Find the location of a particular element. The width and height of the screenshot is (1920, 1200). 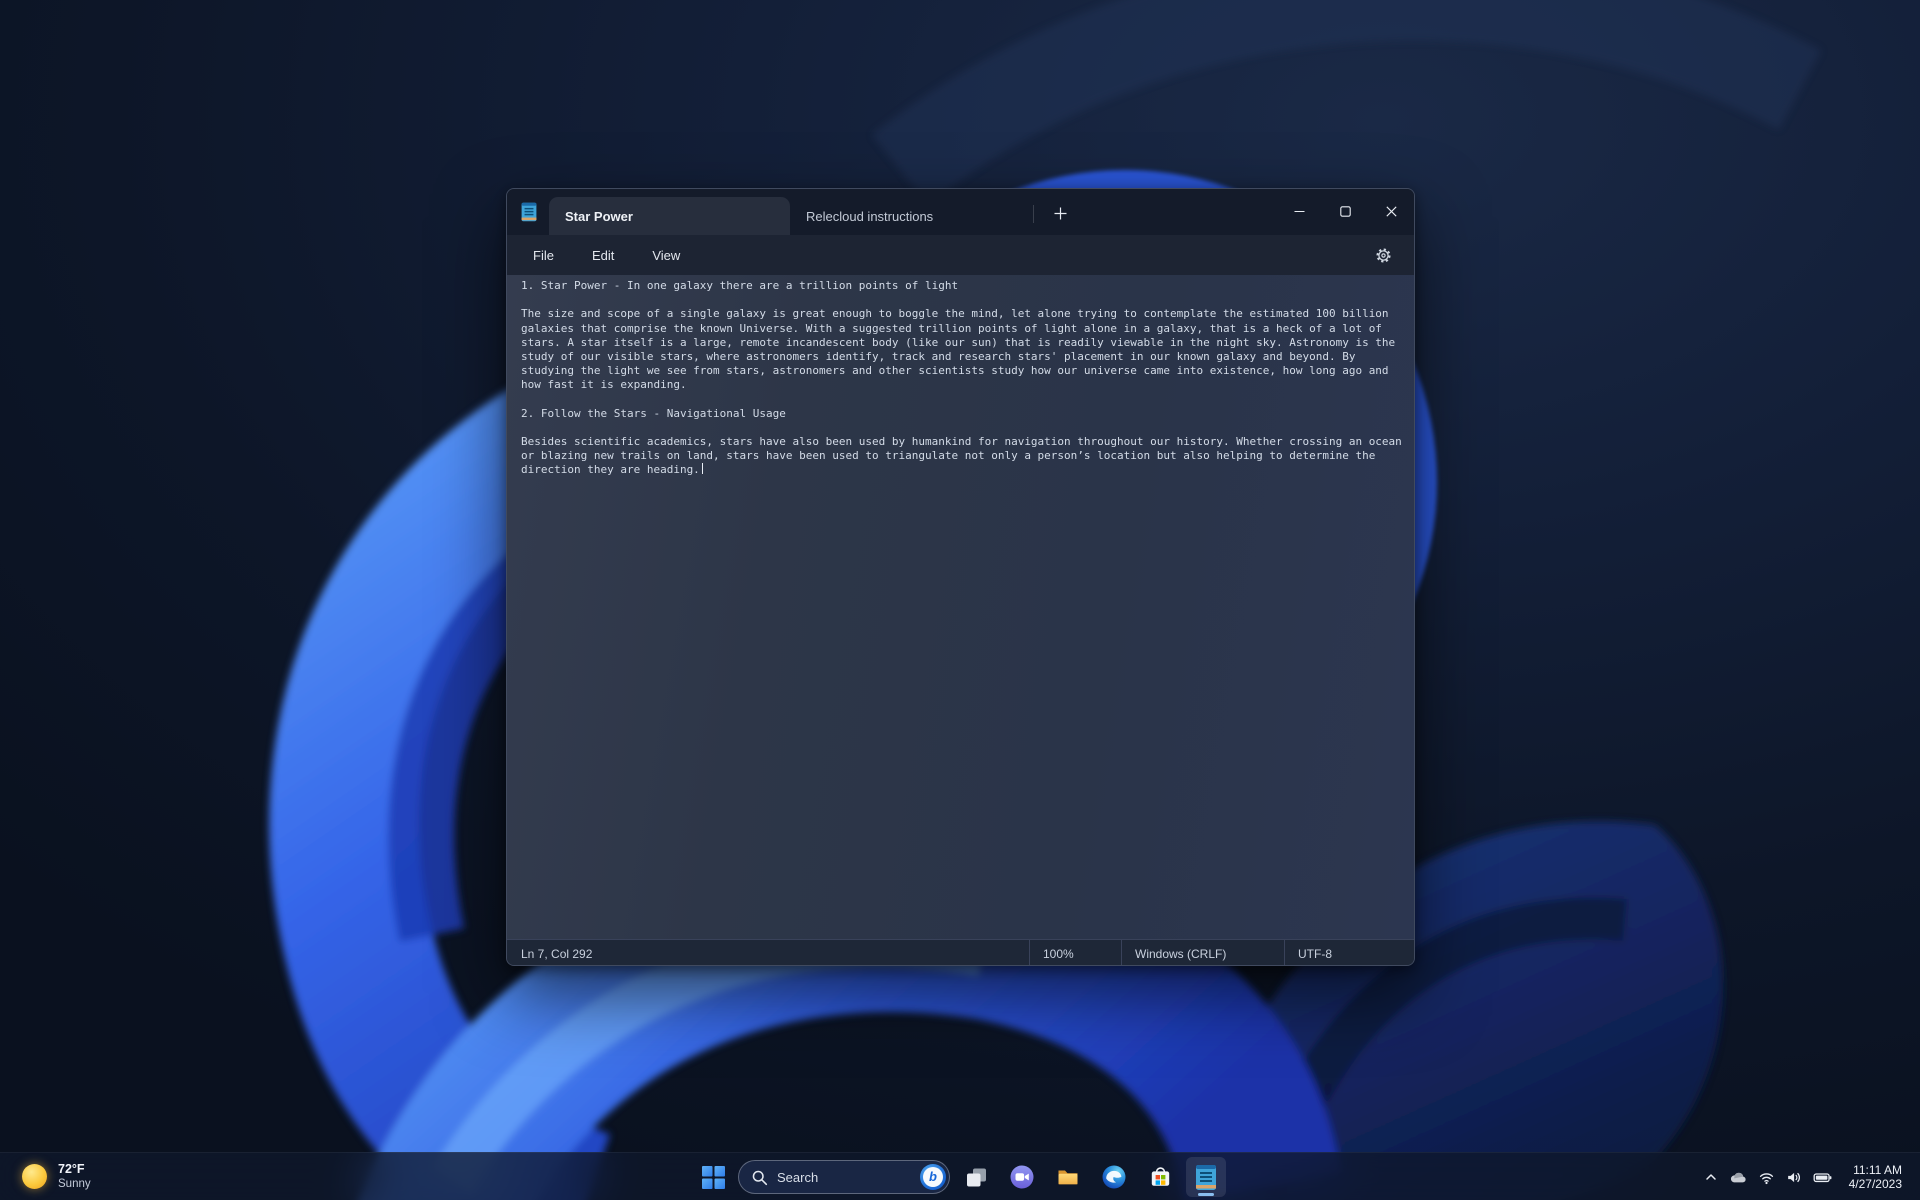

clock: 11:11 AM 4/27/2023 is located at coordinates (1875, 1177).